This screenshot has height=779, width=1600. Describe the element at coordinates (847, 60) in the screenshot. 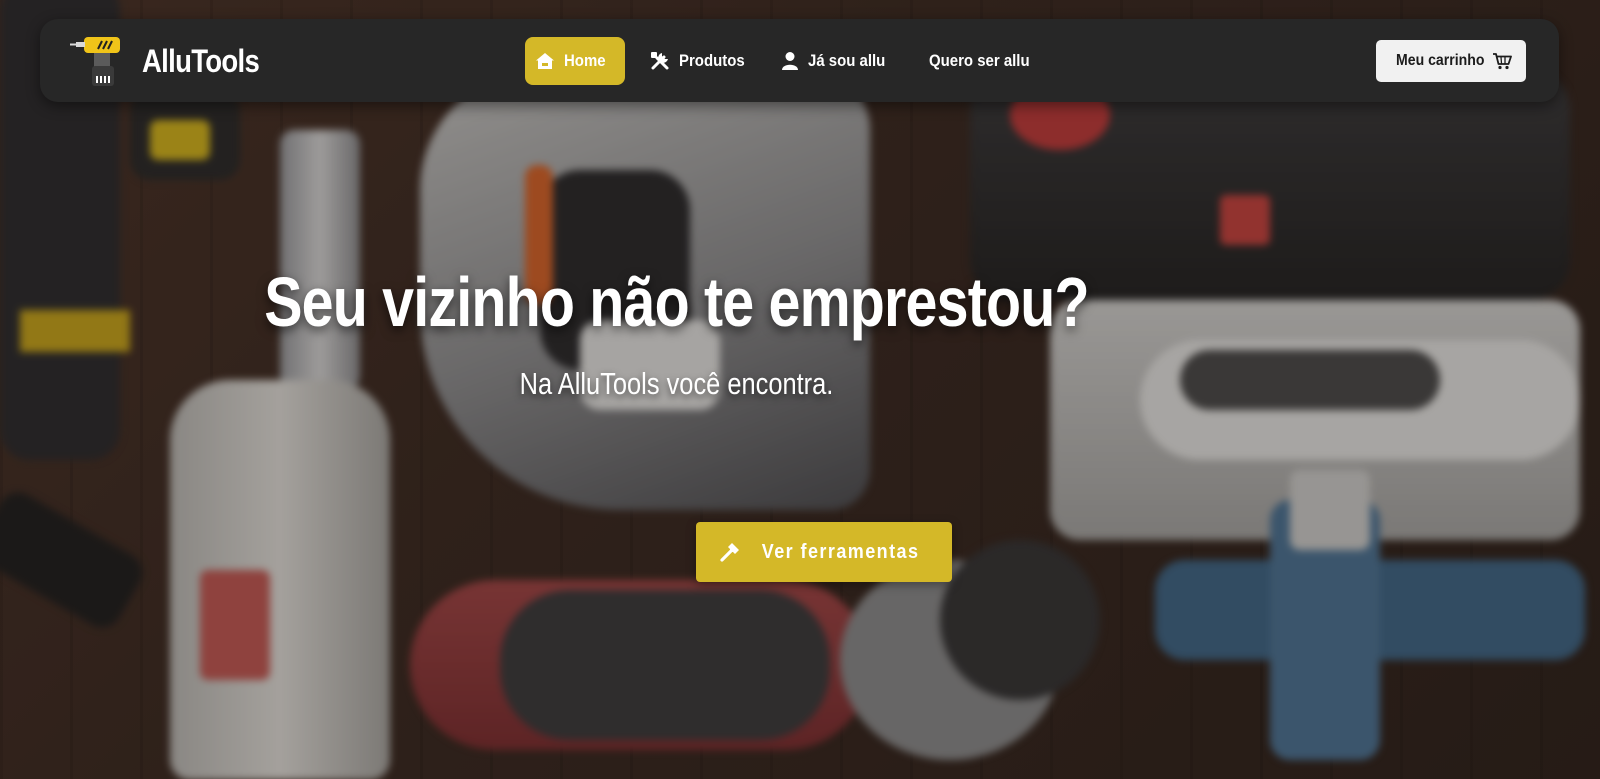

I see `nav-ja-sou-allu-label: Já sou allu` at that location.